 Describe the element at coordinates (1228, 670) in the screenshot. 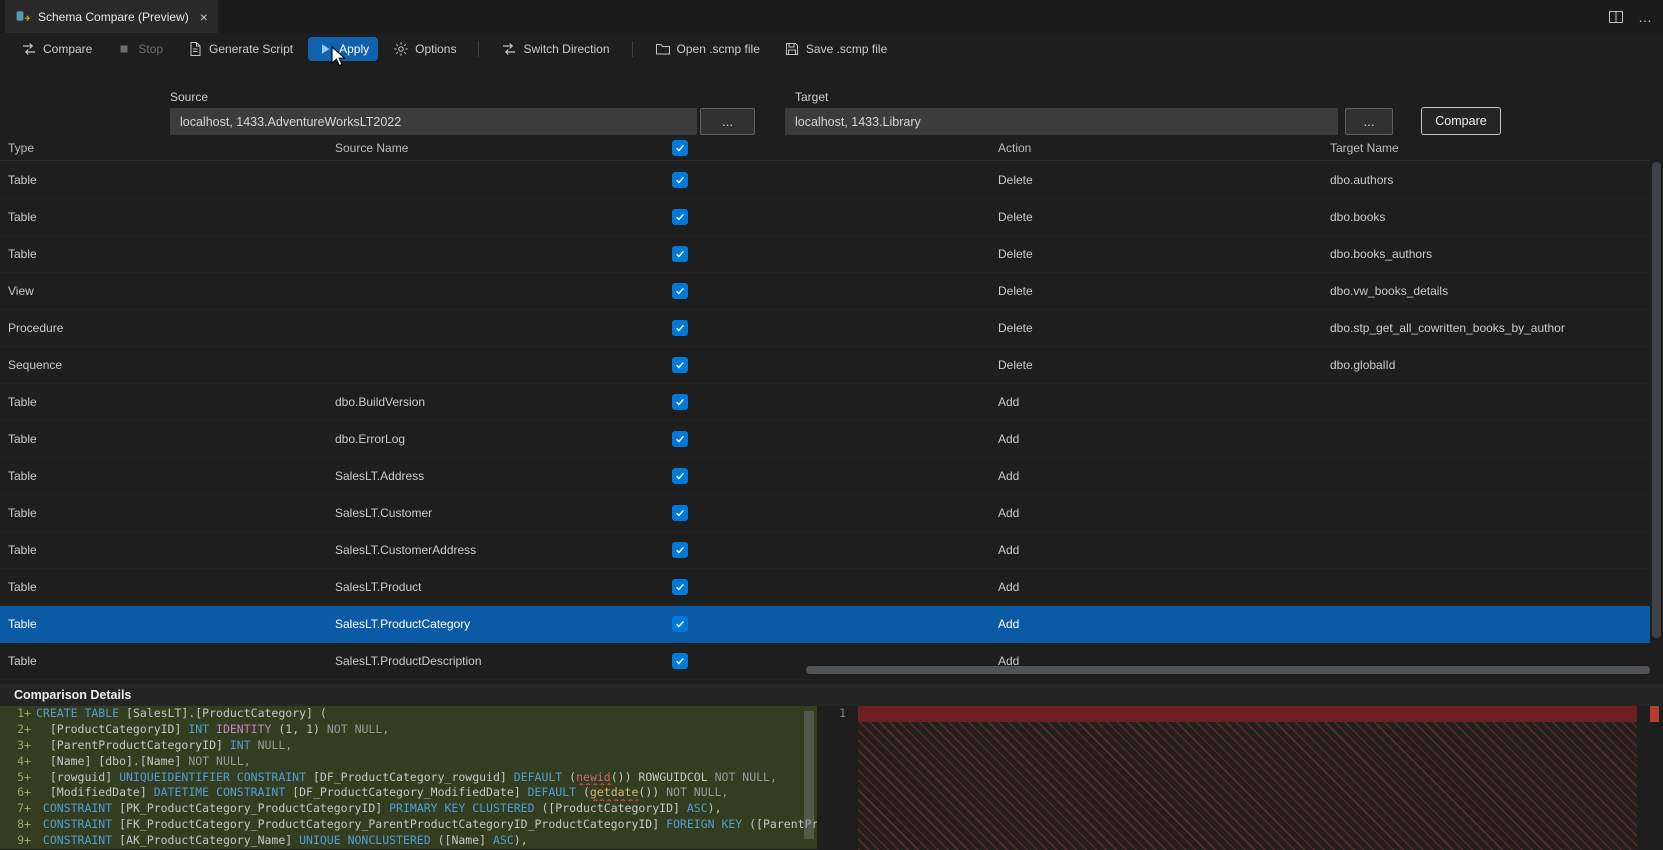

I see `horizontal-scrollbar` at that location.